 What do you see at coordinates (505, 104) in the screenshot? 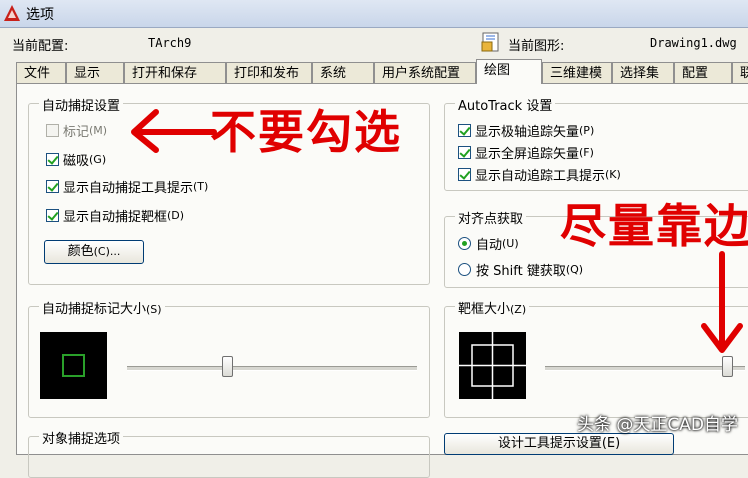
I see `autotrack-settings-title: AutoTrack 设置` at bounding box center [505, 104].